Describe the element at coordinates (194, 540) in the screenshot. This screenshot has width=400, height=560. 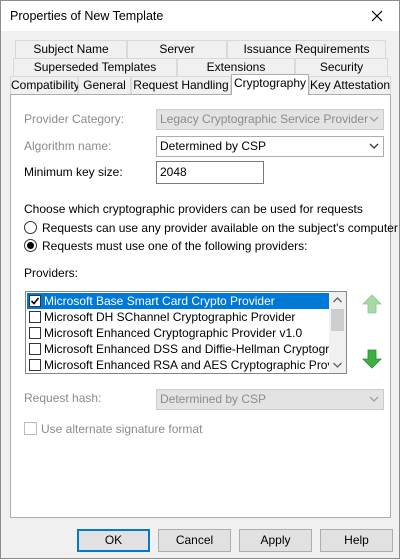
I see `cancel-button: Cancel` at that location.